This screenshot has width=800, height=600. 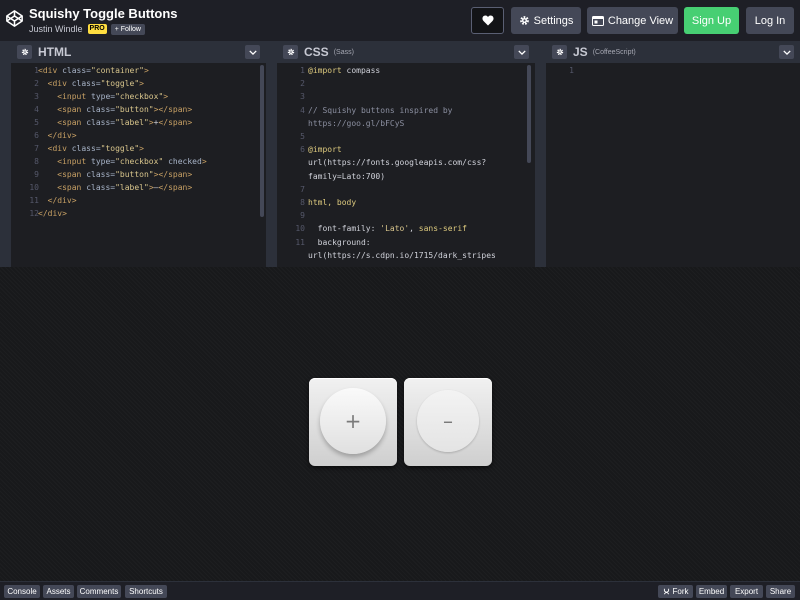 I want to click on minus-label: –, so click(x=448, y=421).